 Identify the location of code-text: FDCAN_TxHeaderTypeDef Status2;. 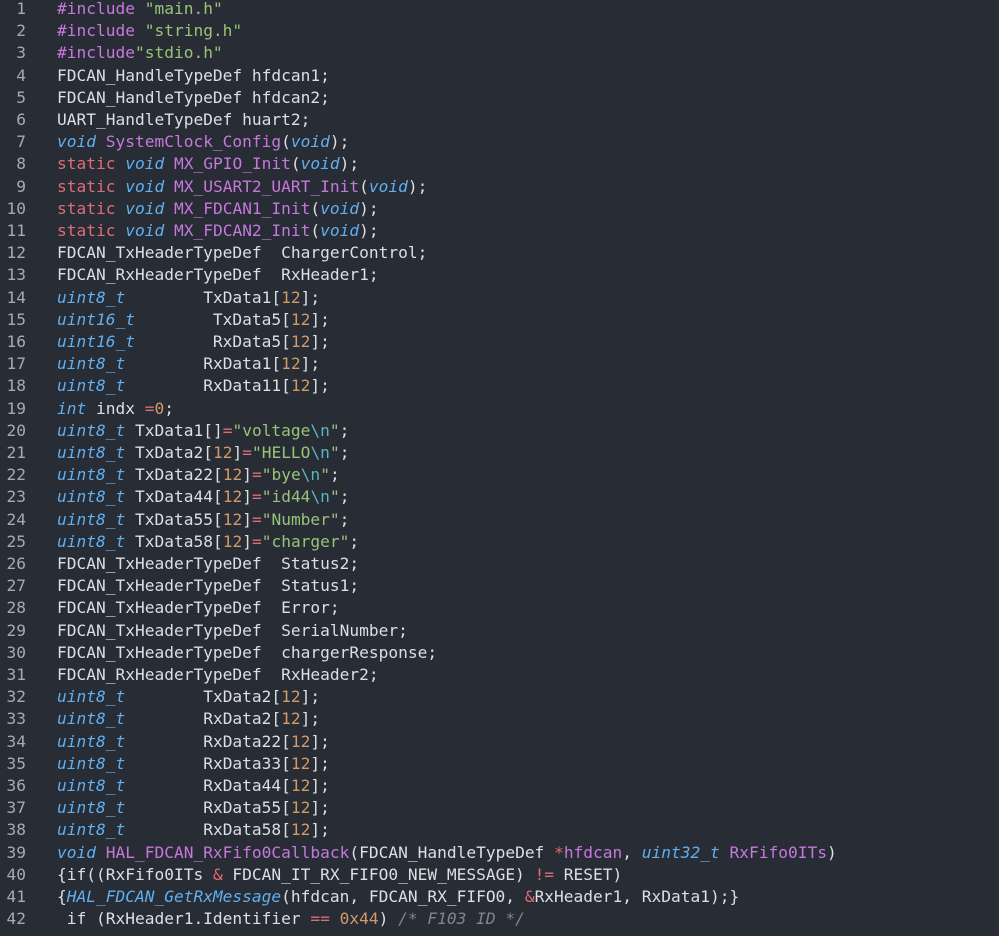
(208, 564).